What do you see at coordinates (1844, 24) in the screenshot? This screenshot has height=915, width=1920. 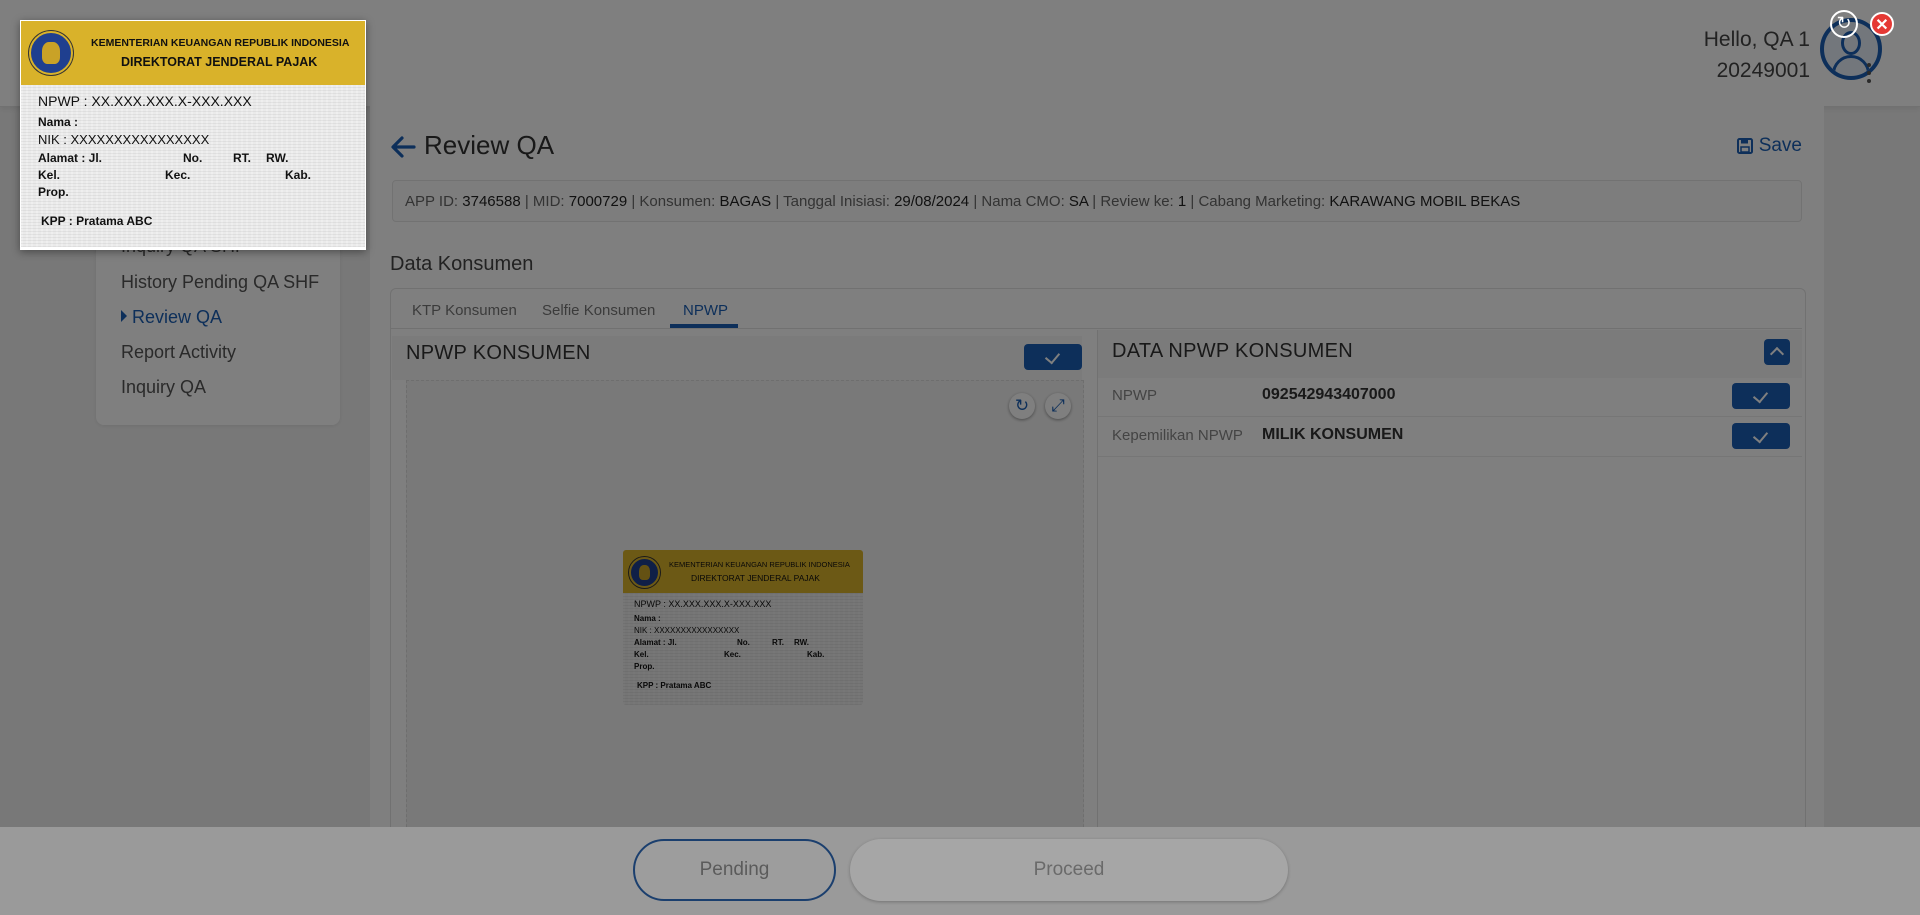 I see `popup-rotate-icon: ↻` at bounding box center [1844, 24].